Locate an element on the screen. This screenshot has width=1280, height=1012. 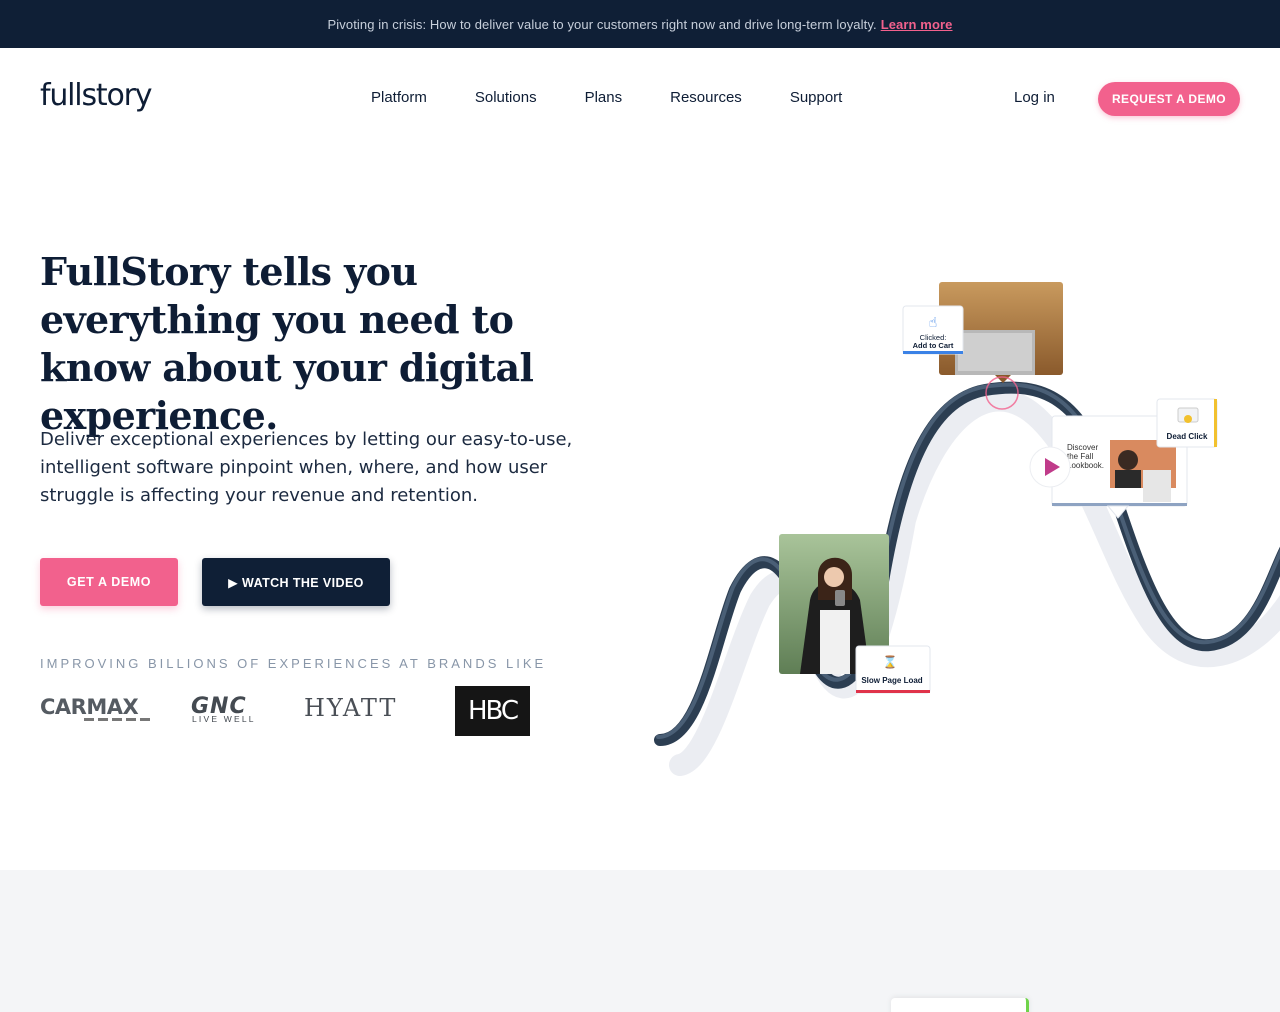
nav-item-plans: Plans is located at coordinates (604, 97).